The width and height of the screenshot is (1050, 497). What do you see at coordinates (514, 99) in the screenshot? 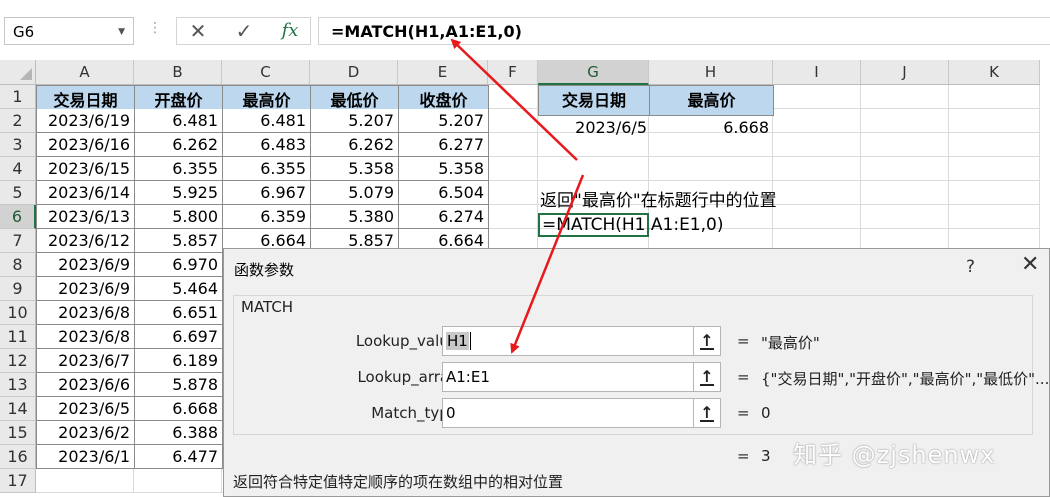
I see `arrow-to-formula-bar` at bounding box center [514, 99].